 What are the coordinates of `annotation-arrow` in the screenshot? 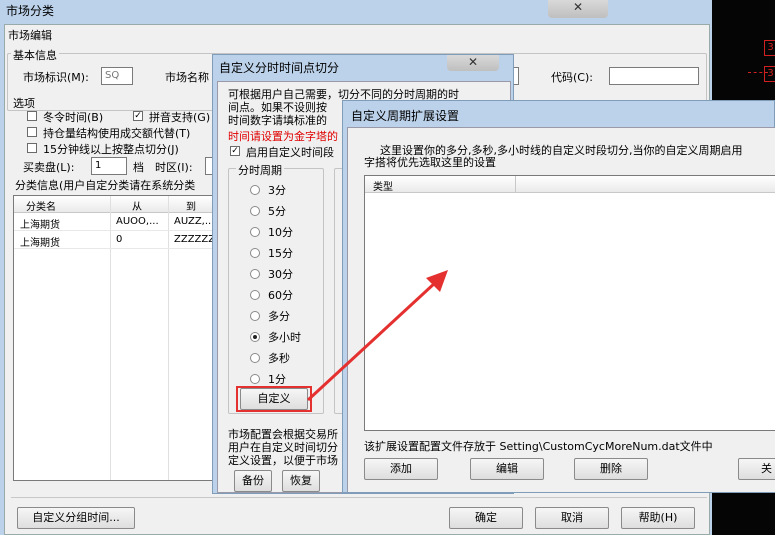 It's located at (377, 336).